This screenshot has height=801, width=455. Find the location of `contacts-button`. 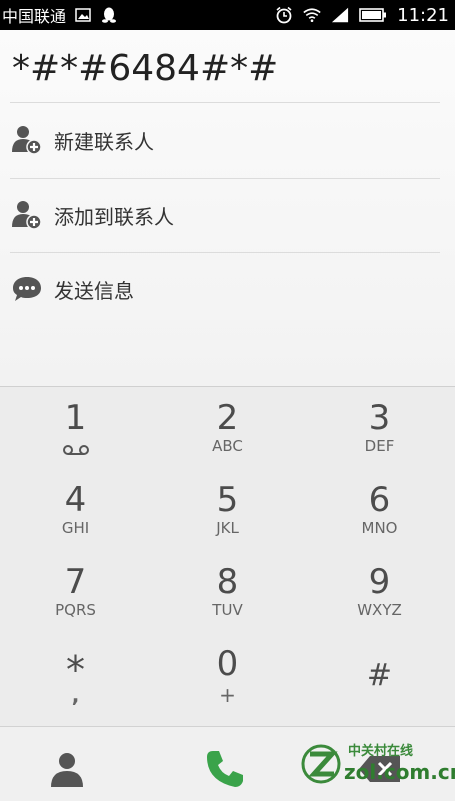

contacts-button is located at coordinates (67, 771).